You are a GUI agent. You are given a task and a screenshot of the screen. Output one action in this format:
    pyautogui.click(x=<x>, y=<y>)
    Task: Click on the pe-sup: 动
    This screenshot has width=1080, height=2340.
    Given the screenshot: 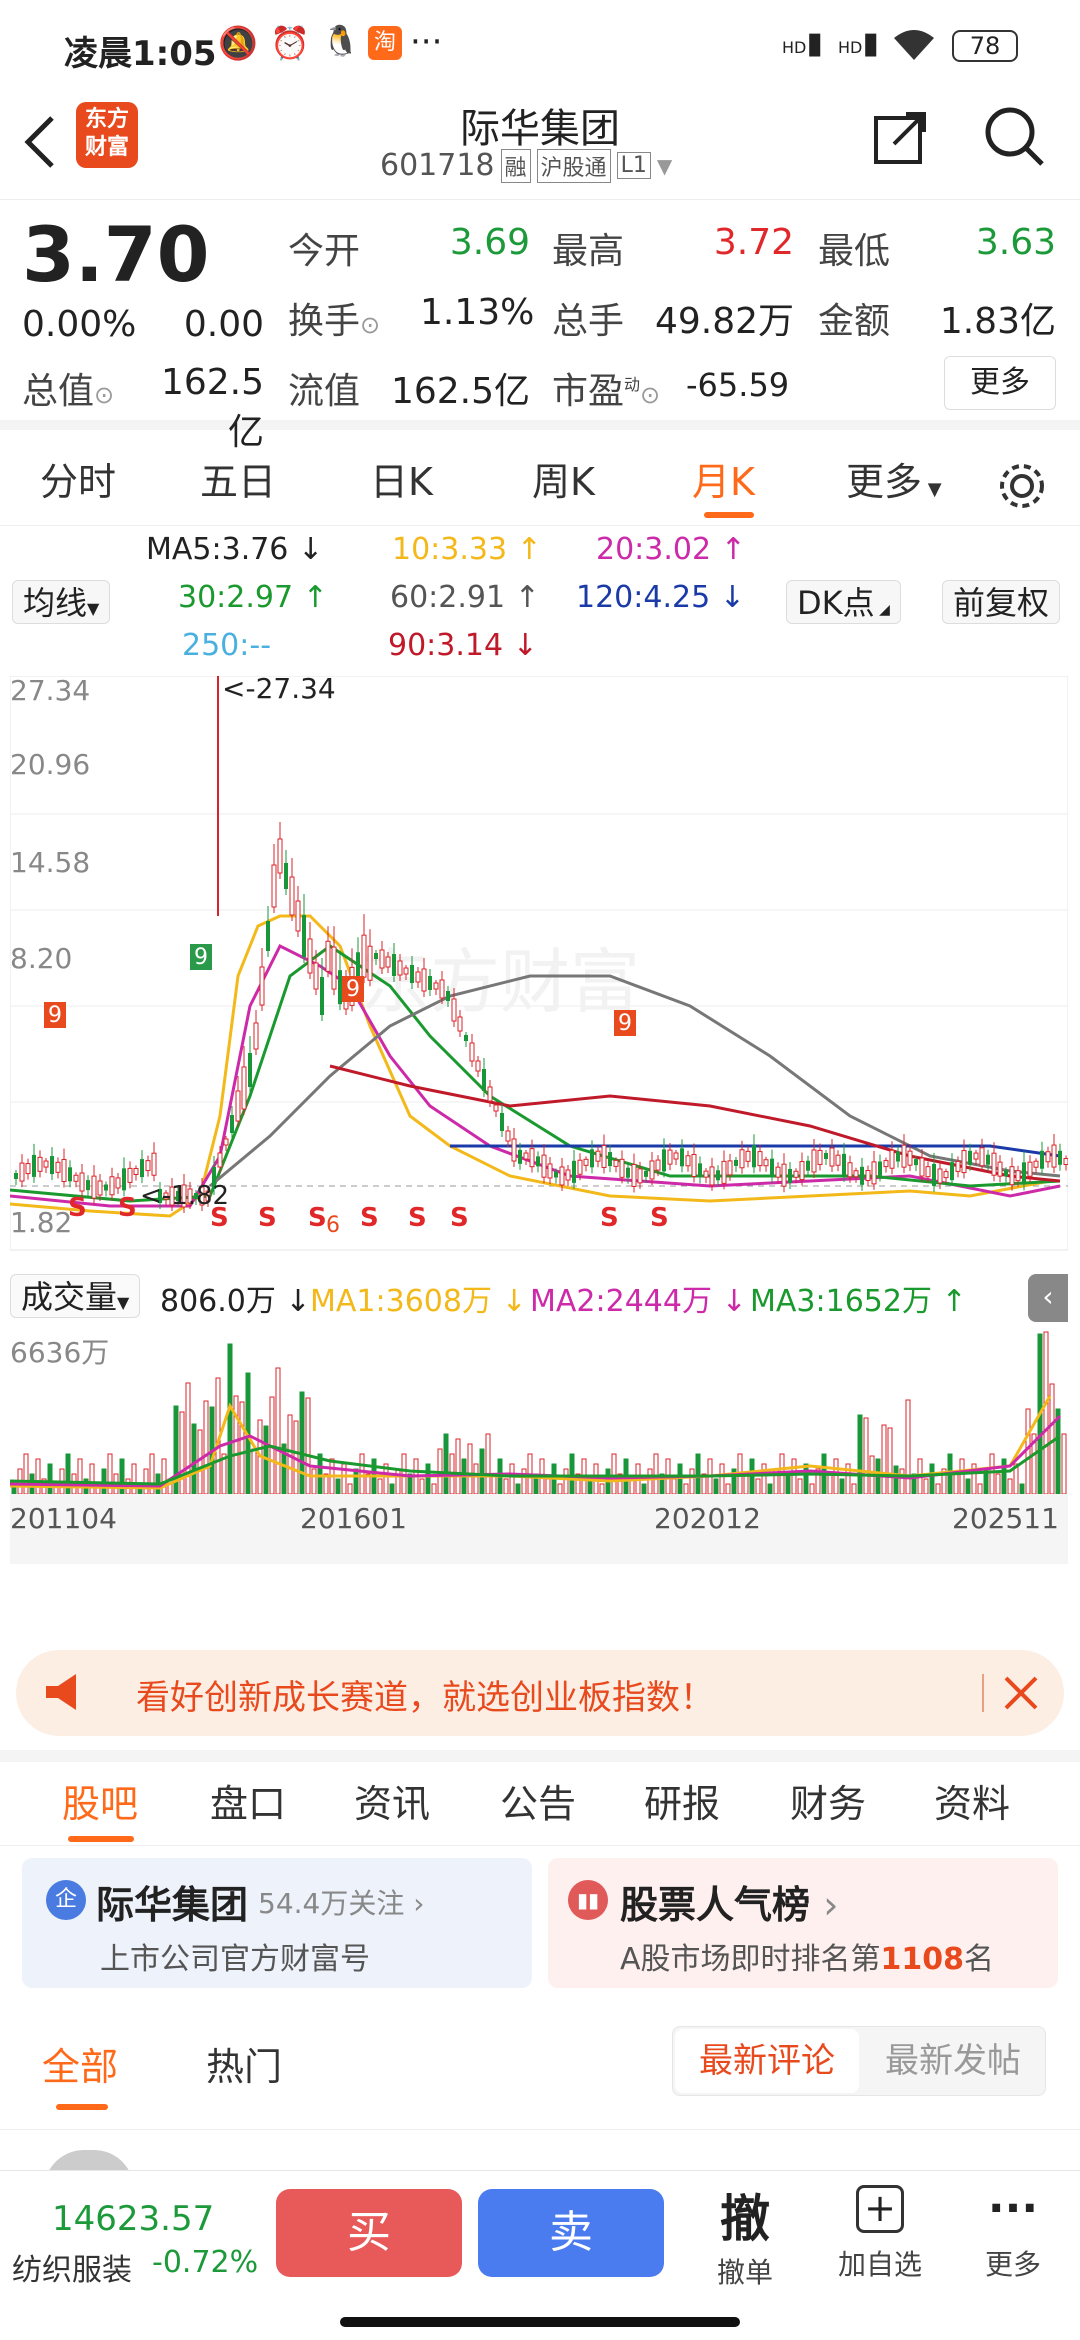 What is the action you would take?
    pyautogui.click(x=632, y=384)
    